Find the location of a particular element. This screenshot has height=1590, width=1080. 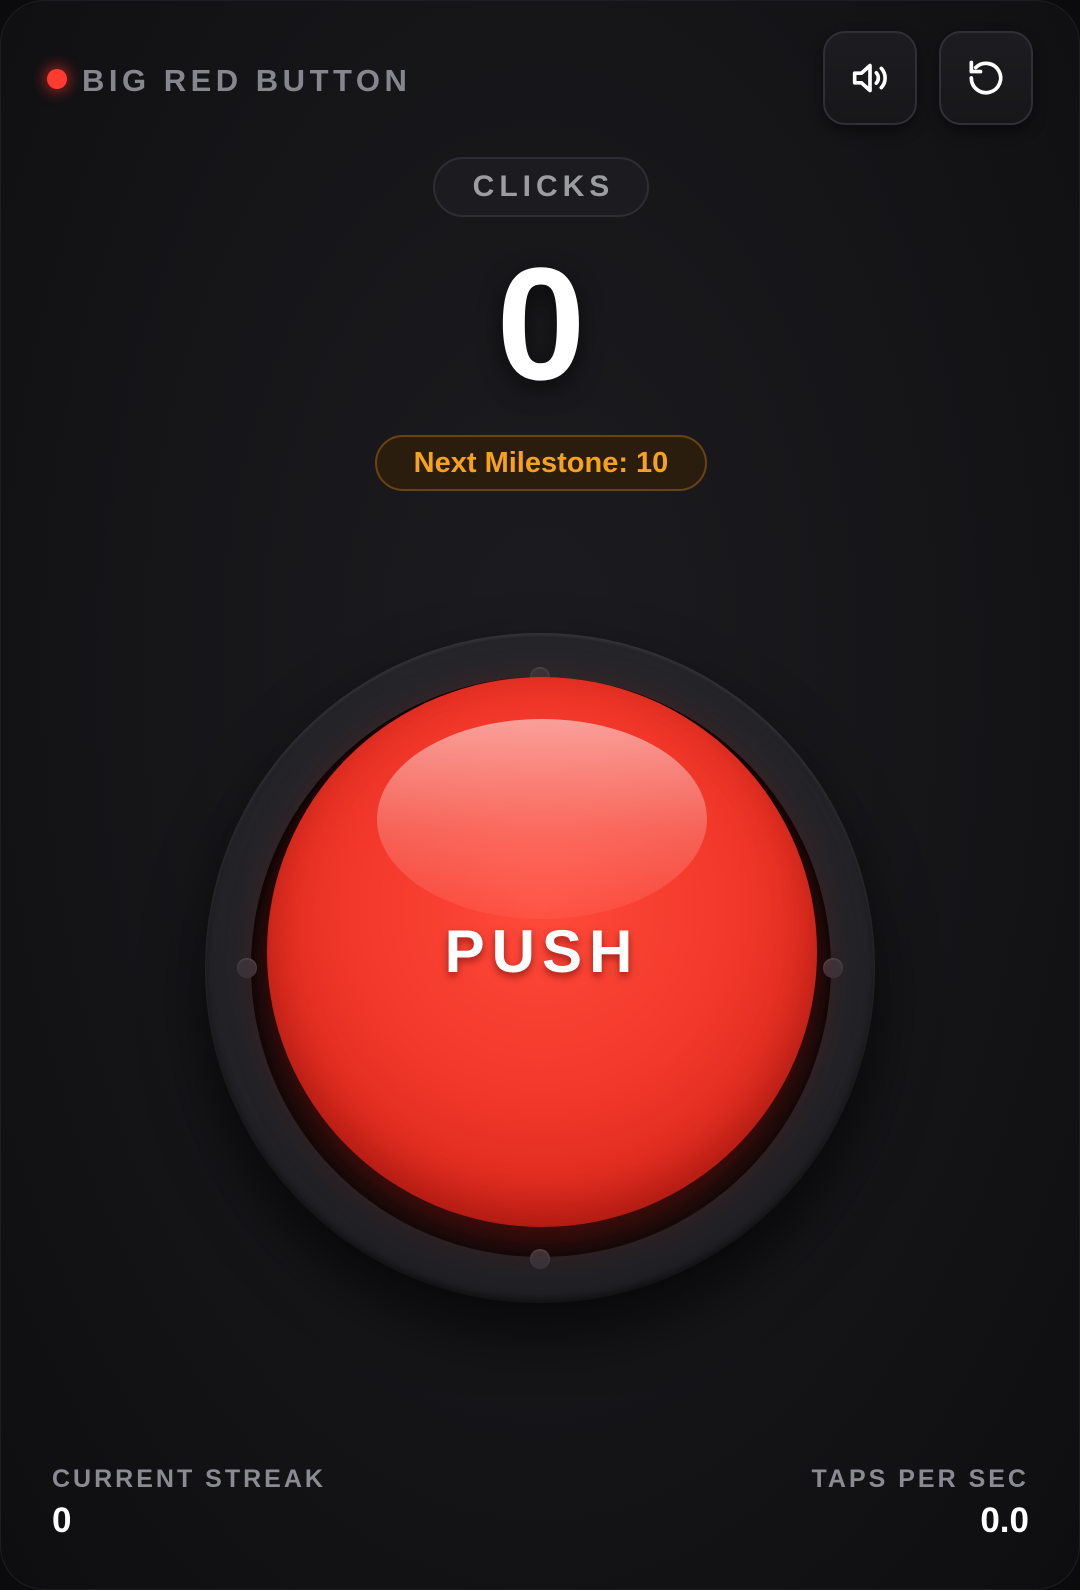

taps-per-sec-value: 0.0 is located at coordinates (1004, 1520).